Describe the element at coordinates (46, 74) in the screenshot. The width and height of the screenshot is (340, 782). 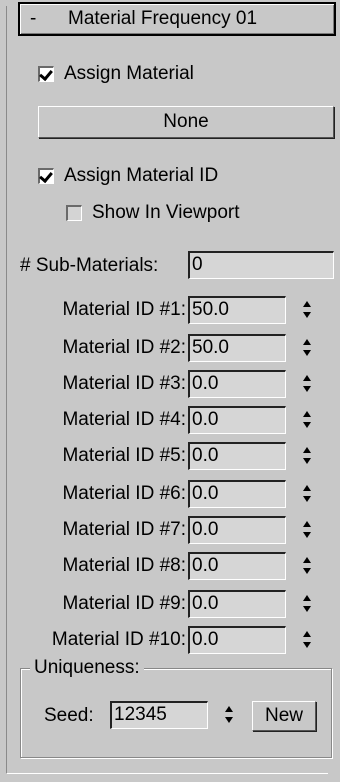
I see `assign-material-checkbox` at that location.